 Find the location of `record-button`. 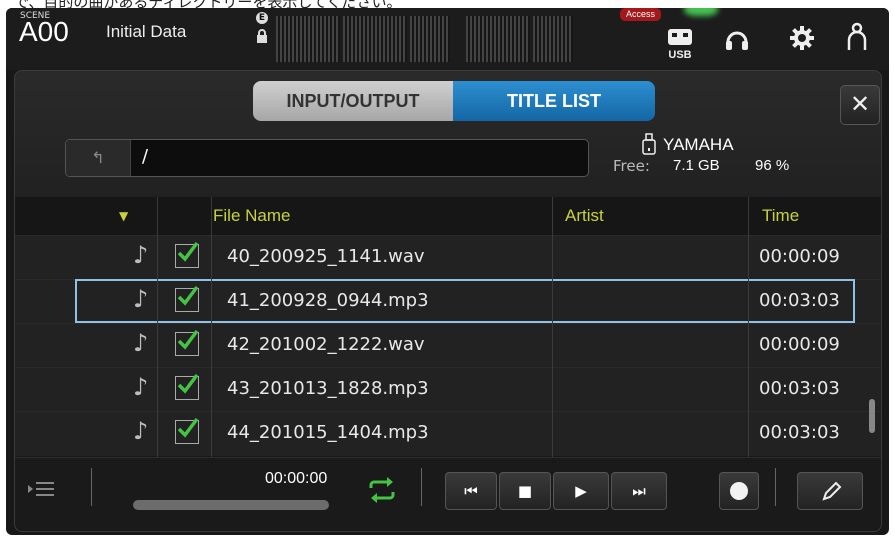

record-button is located at coordinates (739, 491).